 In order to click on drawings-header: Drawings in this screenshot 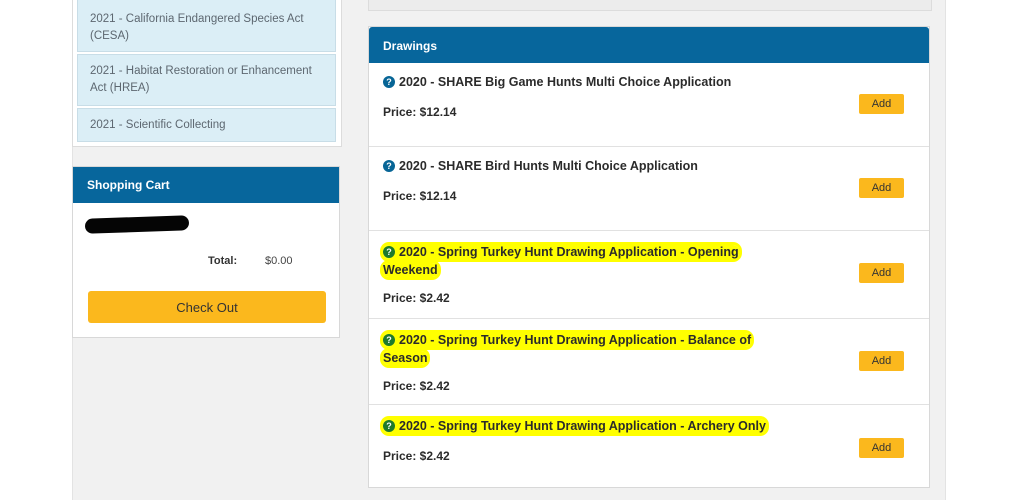, I will do `click(649, 45)`.